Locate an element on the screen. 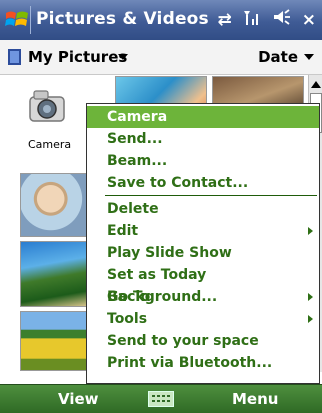  folder-dropdown: My Pictures is located at coordinates (77, 57).